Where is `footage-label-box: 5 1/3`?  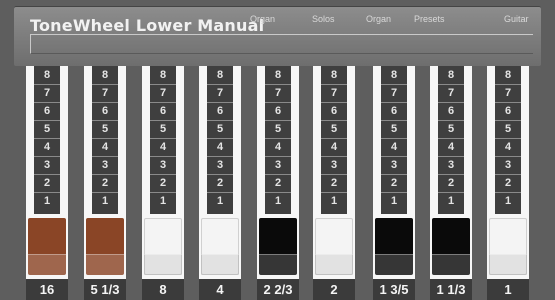 footage-label-box: 5 1/3 is located at coordinates (105, 289).